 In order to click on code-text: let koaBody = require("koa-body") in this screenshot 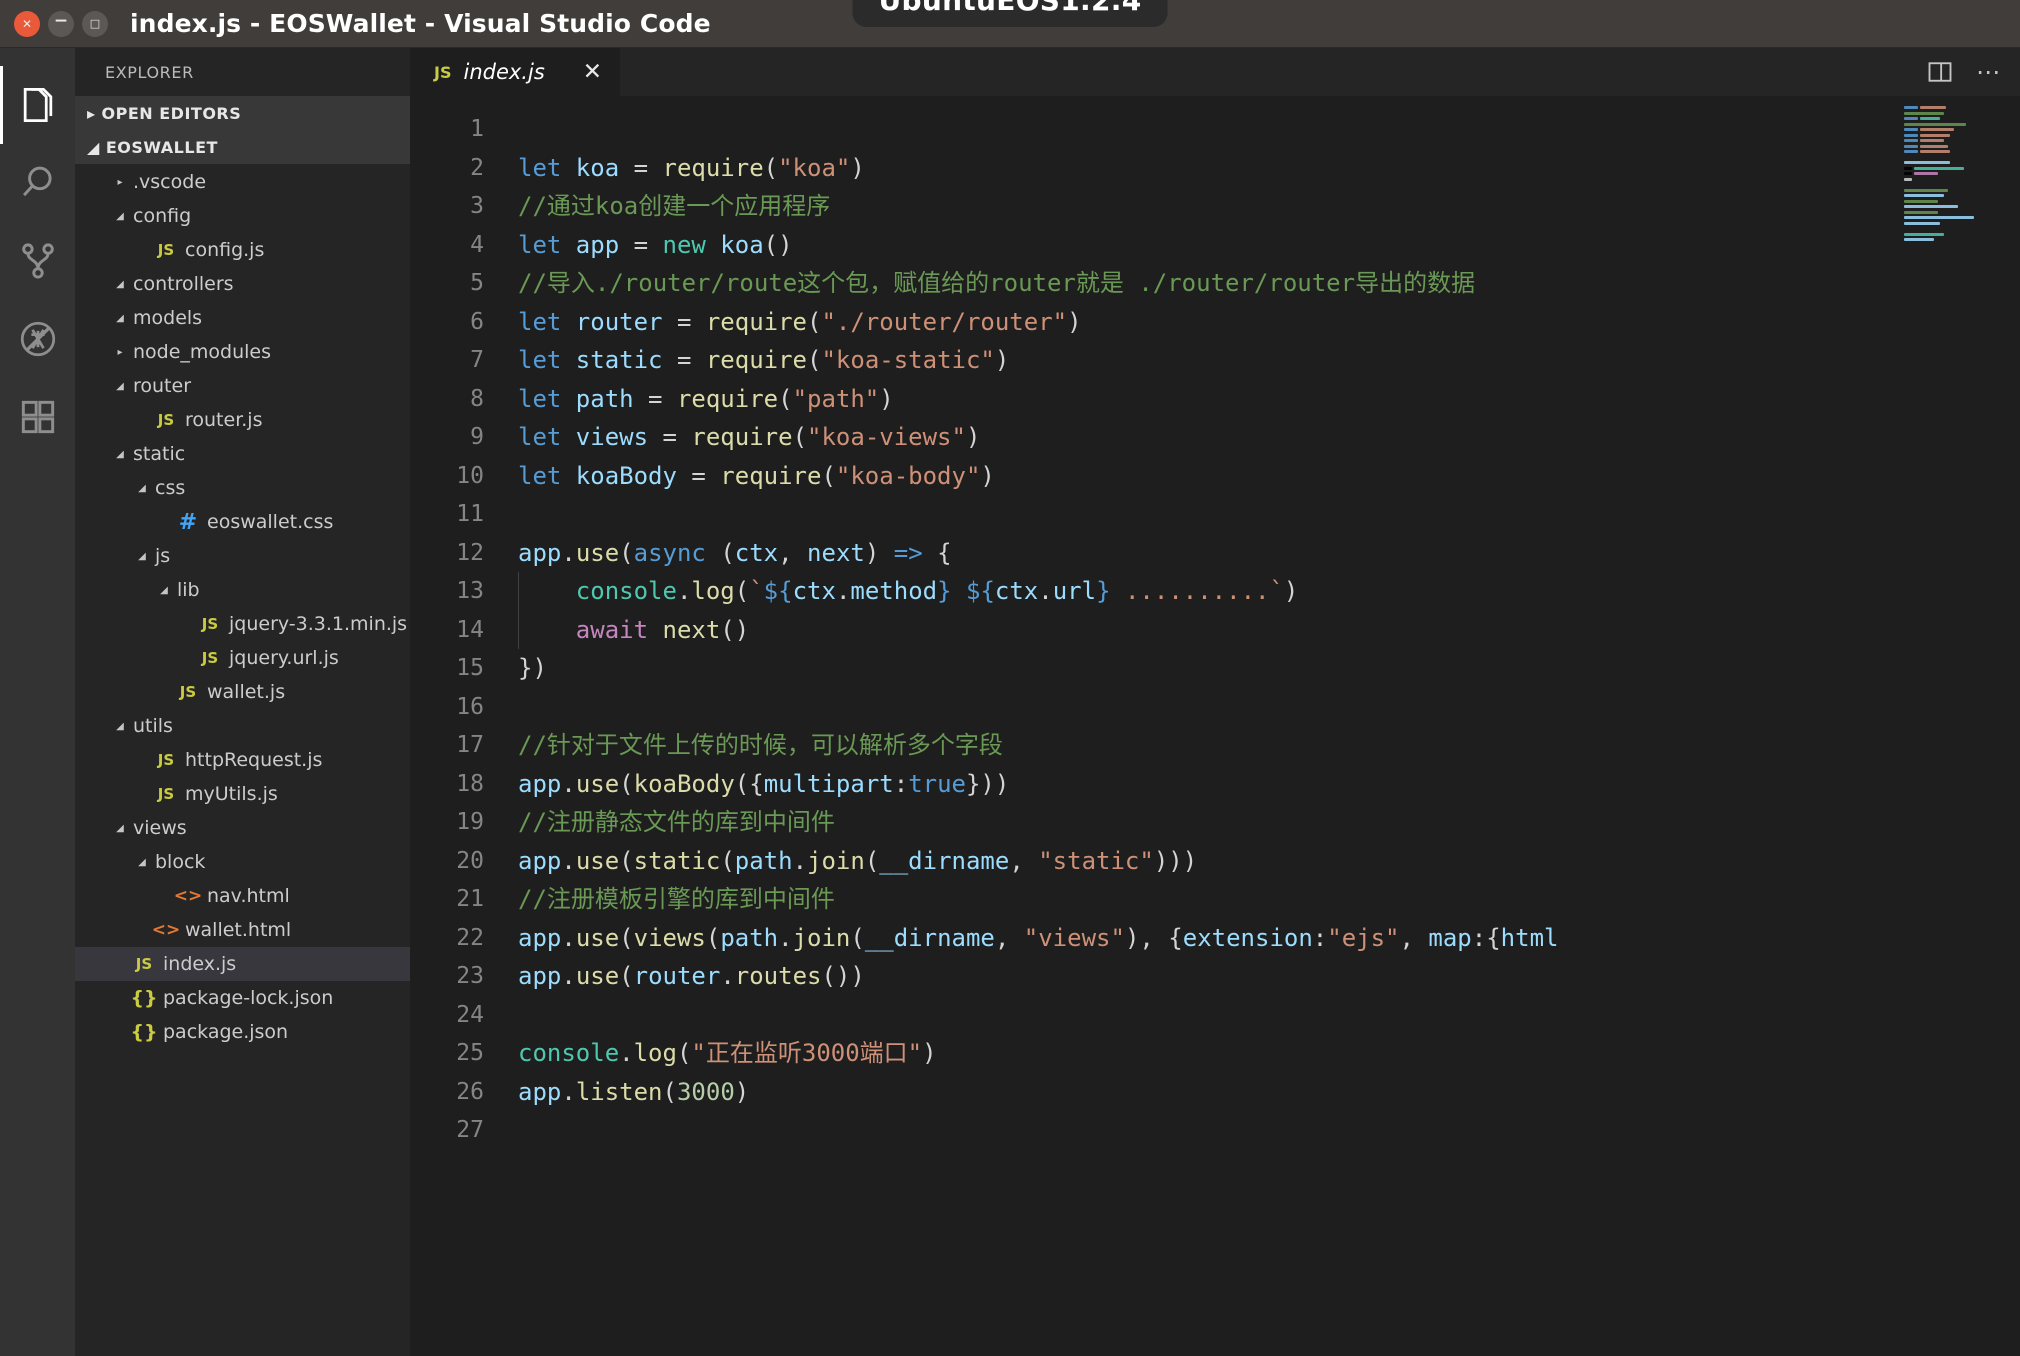, I will do `click(1205, 476)`.